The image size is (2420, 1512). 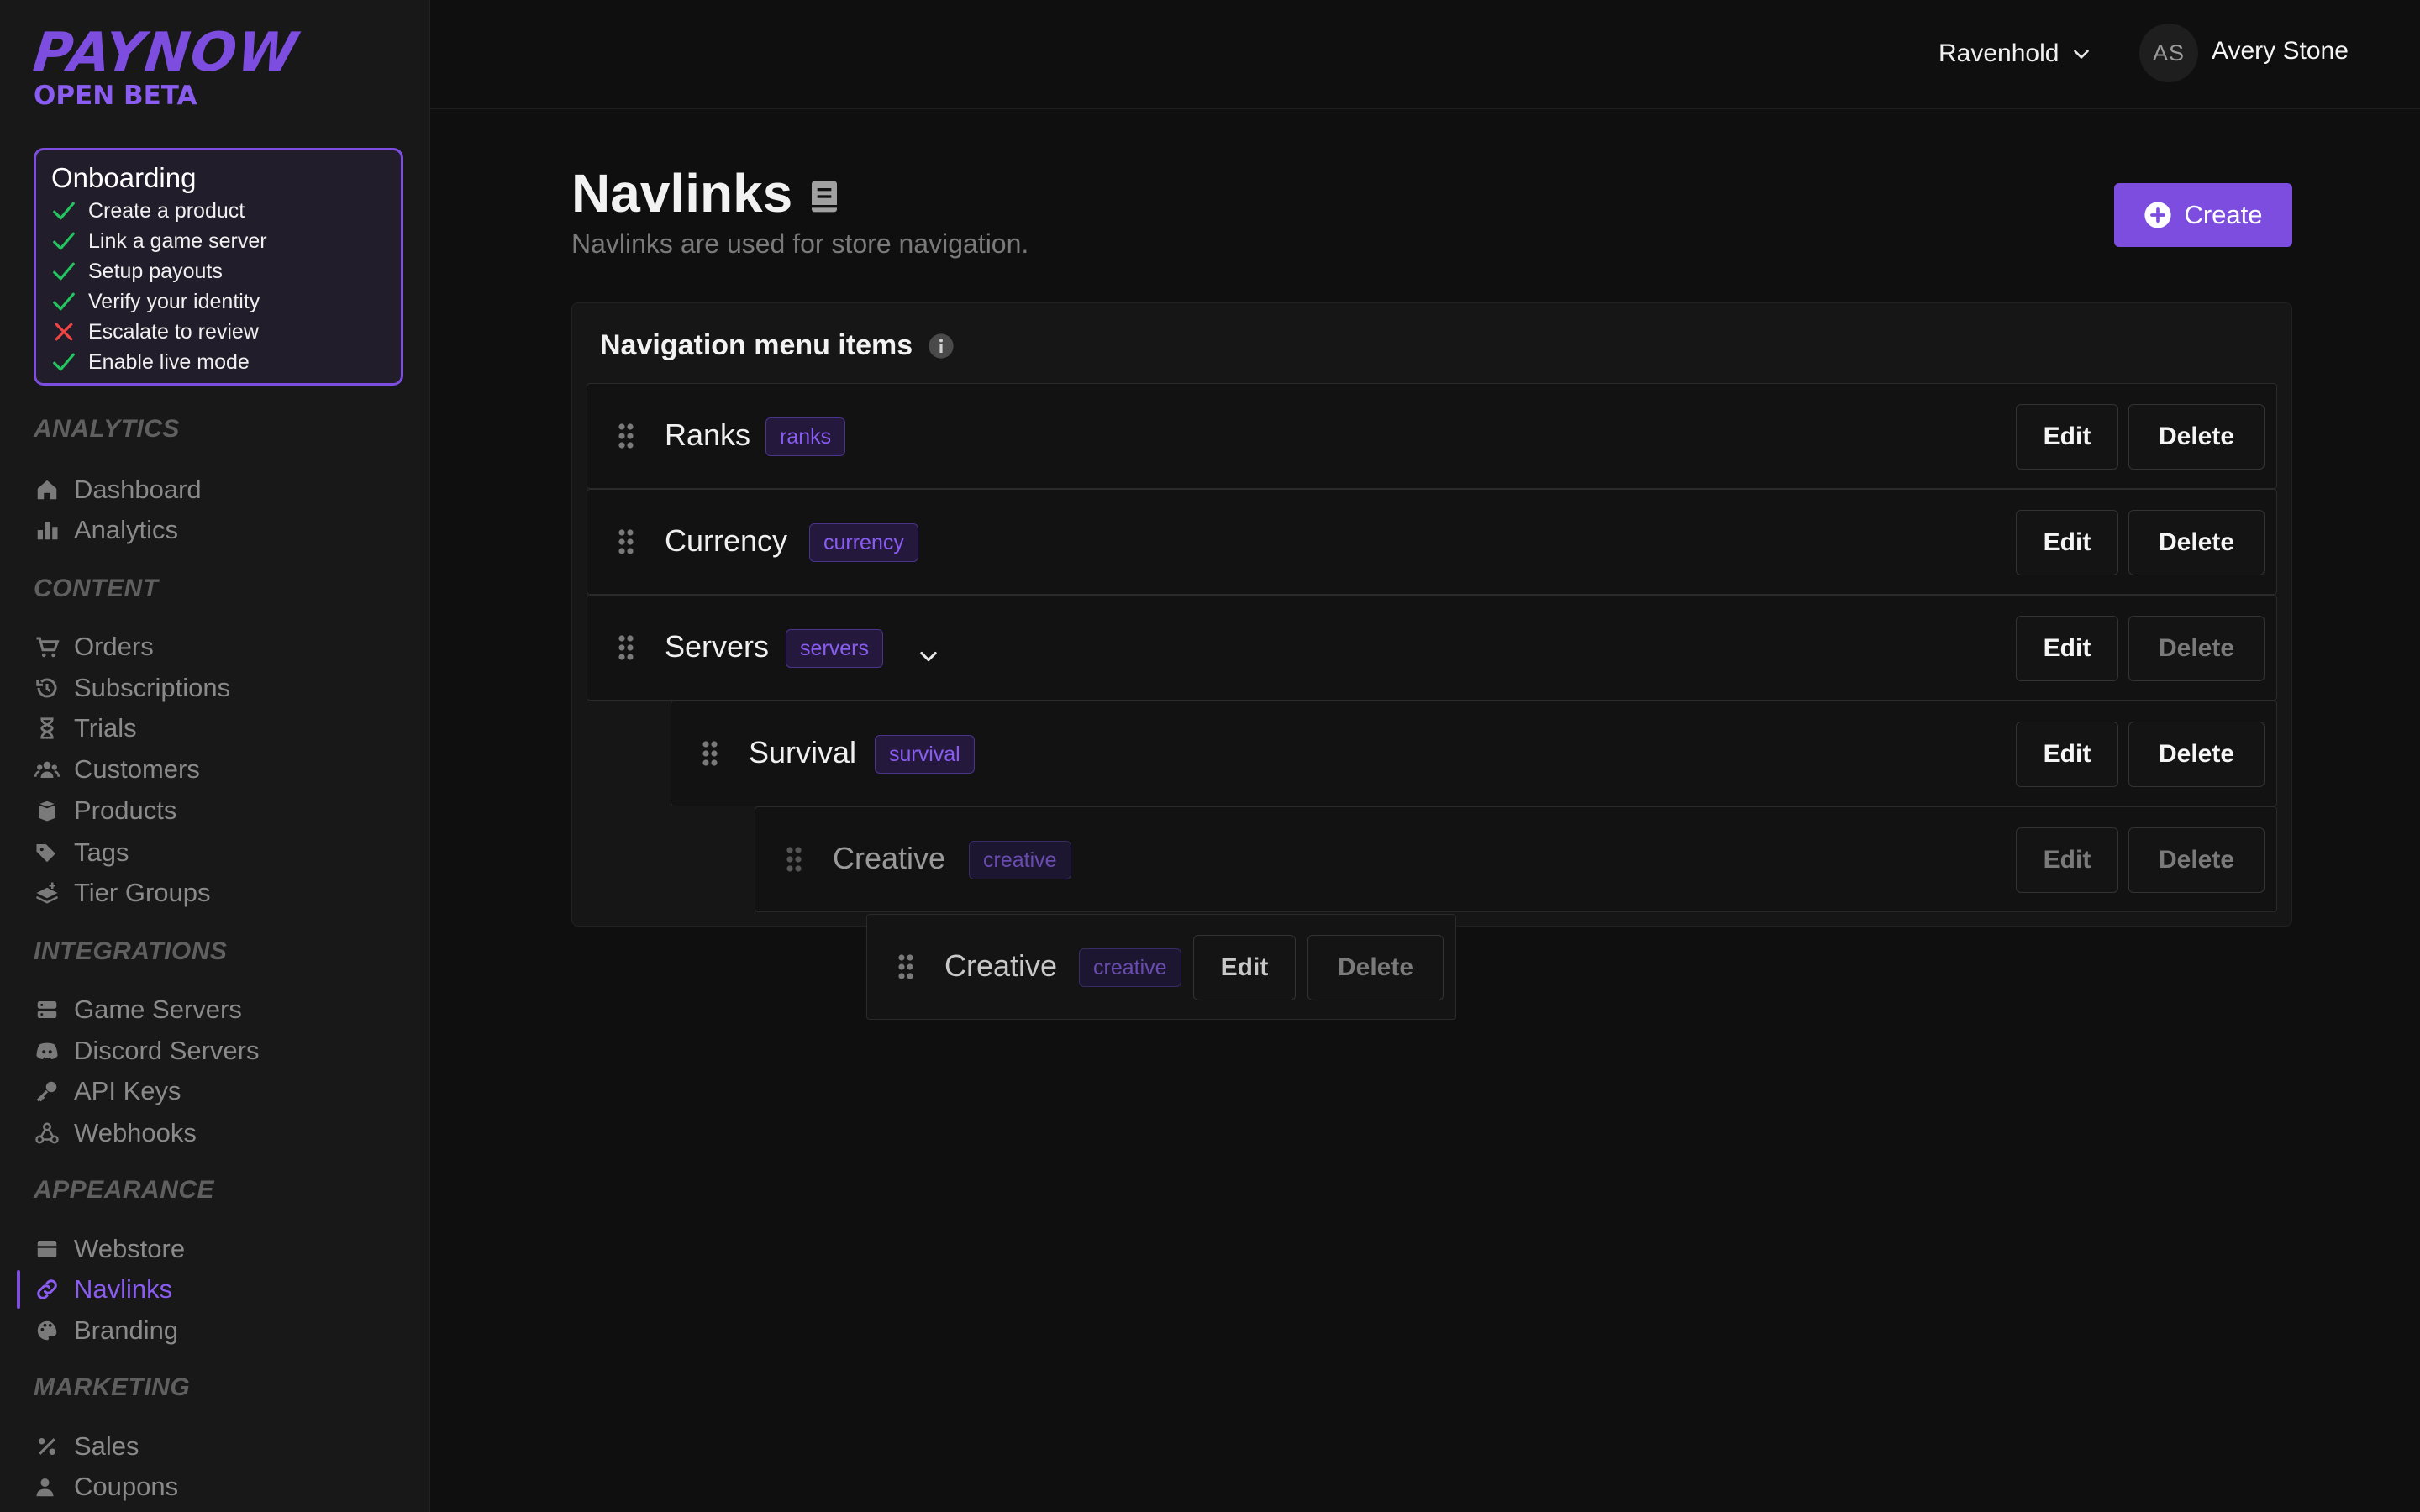 I want to click on navlink-row: Ranks ranks Edit Delete, so click(x=1432, y=436).